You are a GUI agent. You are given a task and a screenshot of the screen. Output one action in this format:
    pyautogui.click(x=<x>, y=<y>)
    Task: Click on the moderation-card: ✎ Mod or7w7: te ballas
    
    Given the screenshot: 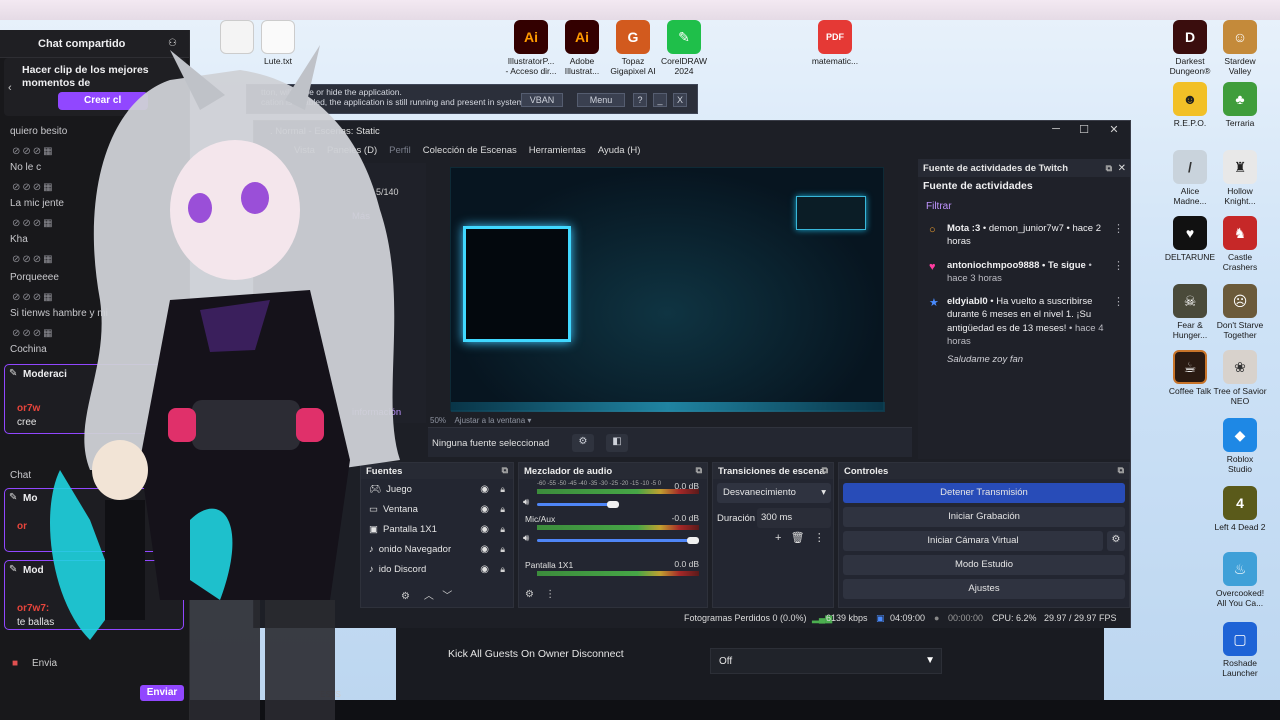 What is the action you would take?
    pyautogui.click(x=94, y=595)
    